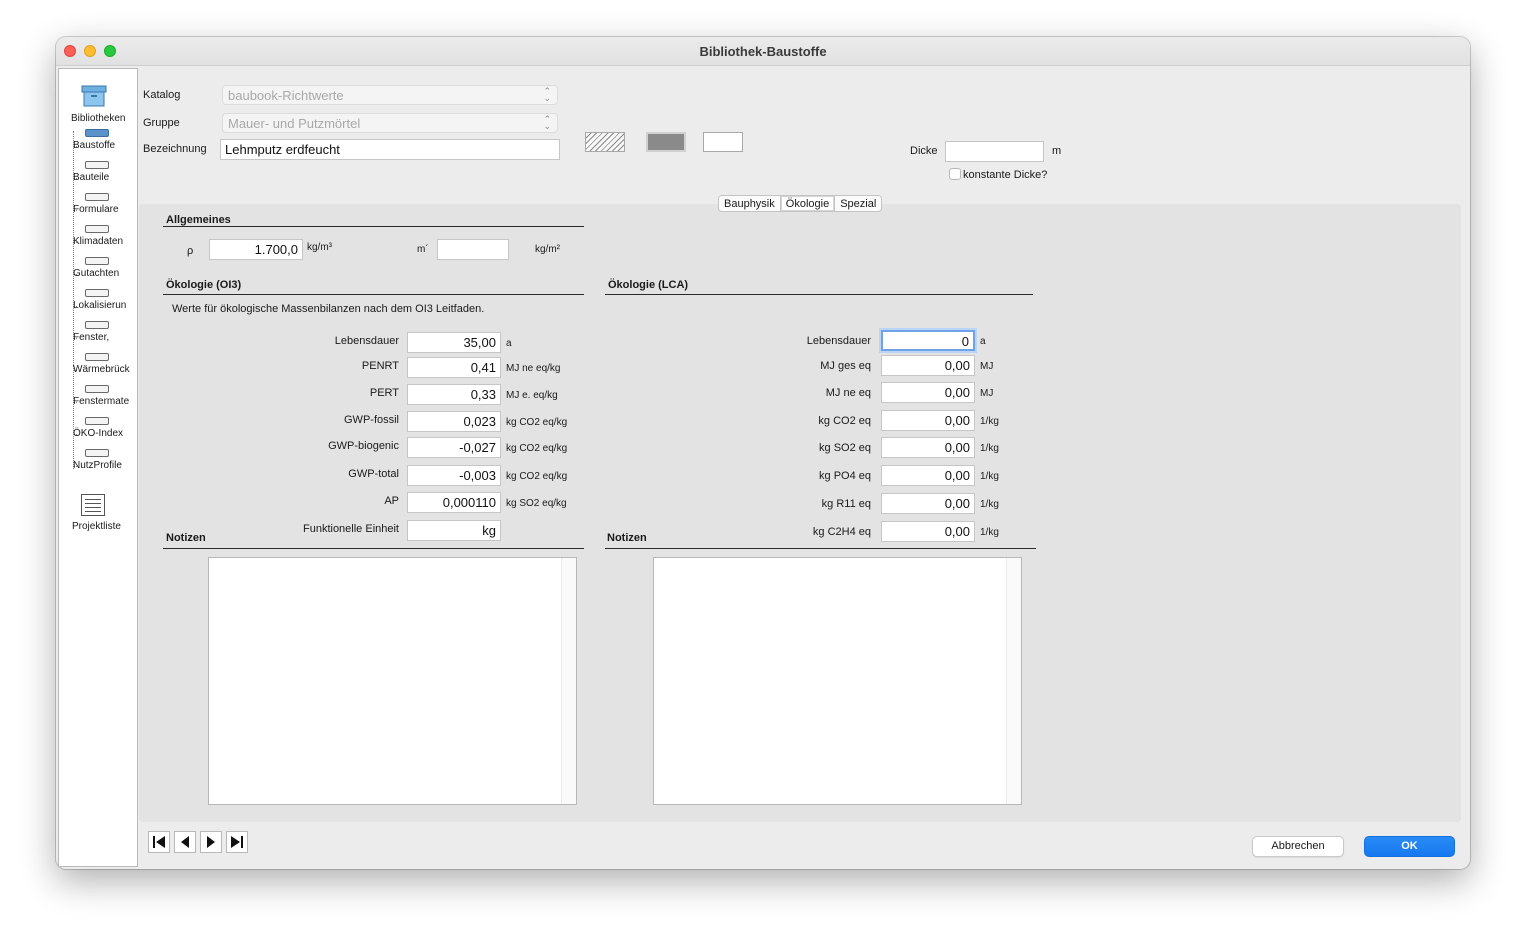 This screenshot has height=944, width=1526. What do you see at coordinates (96, 526) in the screenshot?
I see `sidebar-bottom-label: Projektliste` at bounding box center [96, 526].